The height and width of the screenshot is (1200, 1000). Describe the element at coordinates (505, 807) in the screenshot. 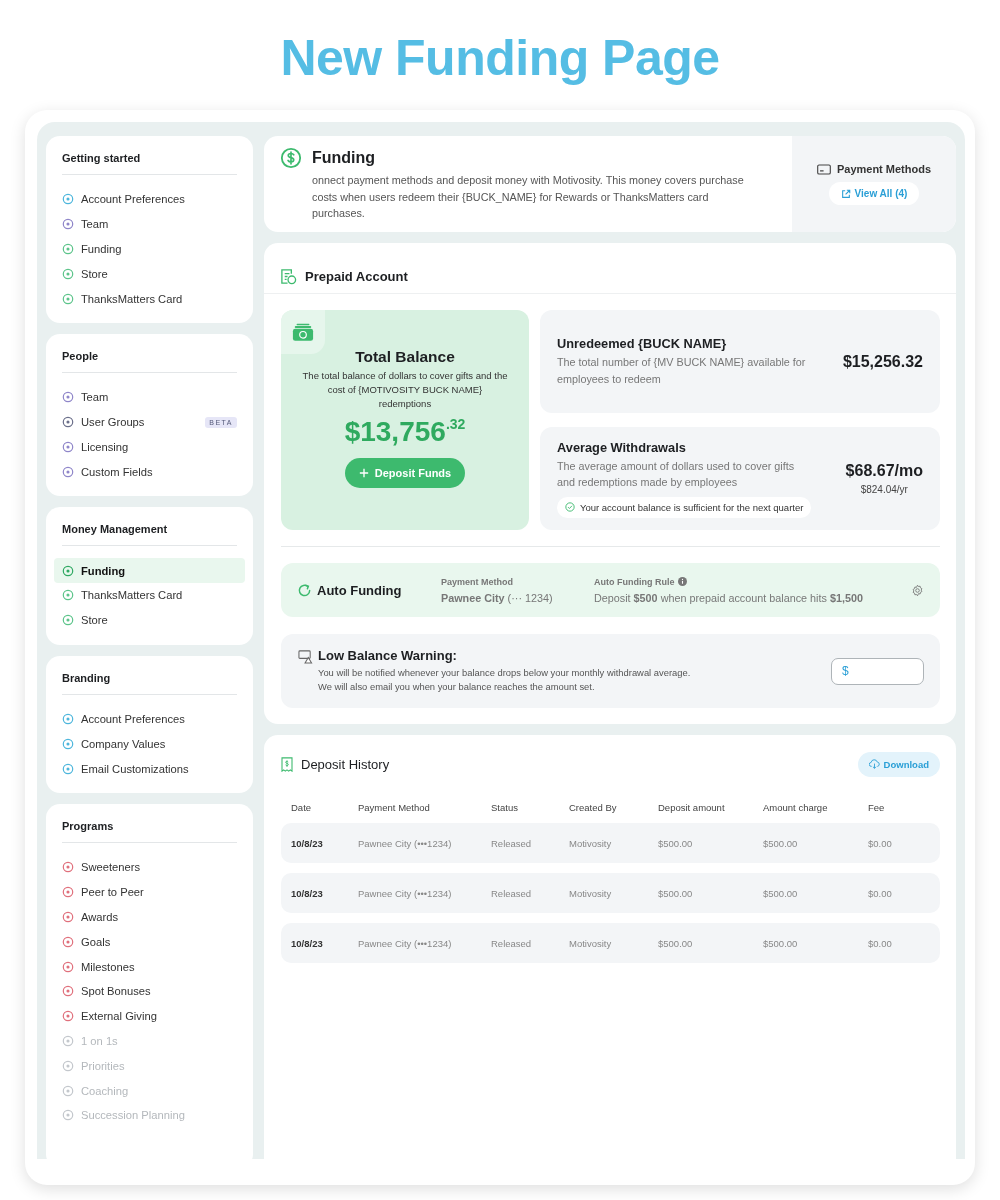

I see `column-header: Status` at that location.